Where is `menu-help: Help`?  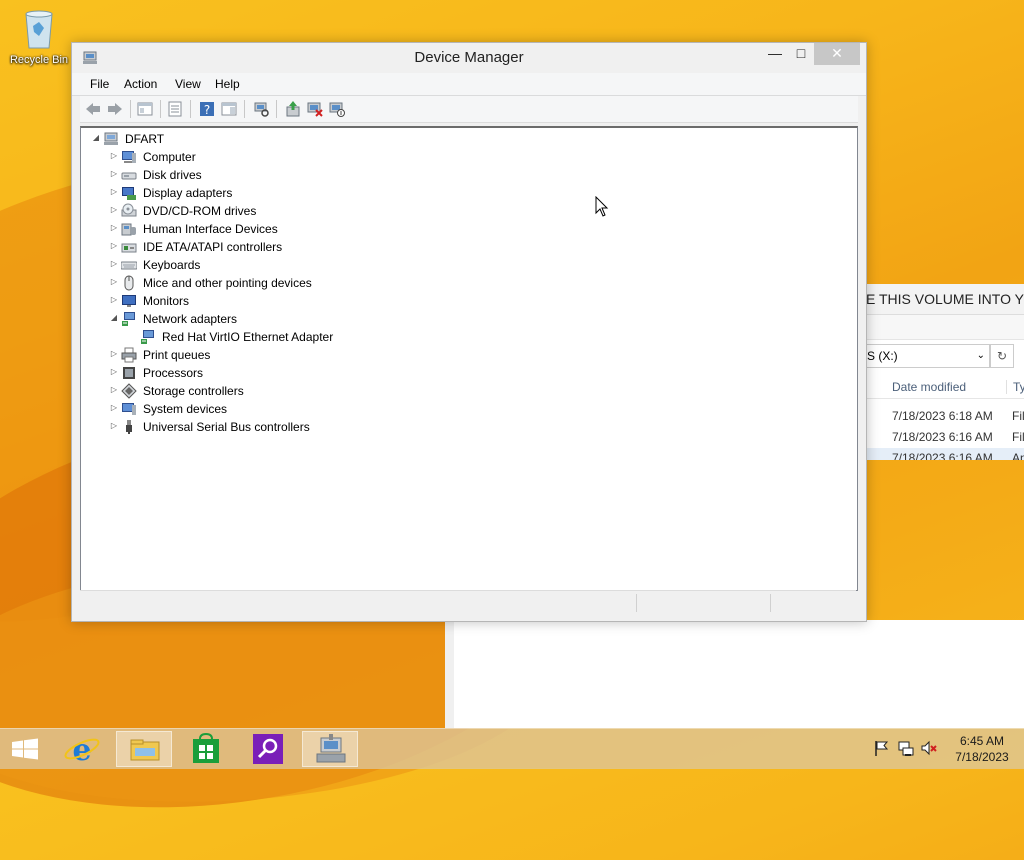 menu-help: Help is located at coordinates (227, 84).